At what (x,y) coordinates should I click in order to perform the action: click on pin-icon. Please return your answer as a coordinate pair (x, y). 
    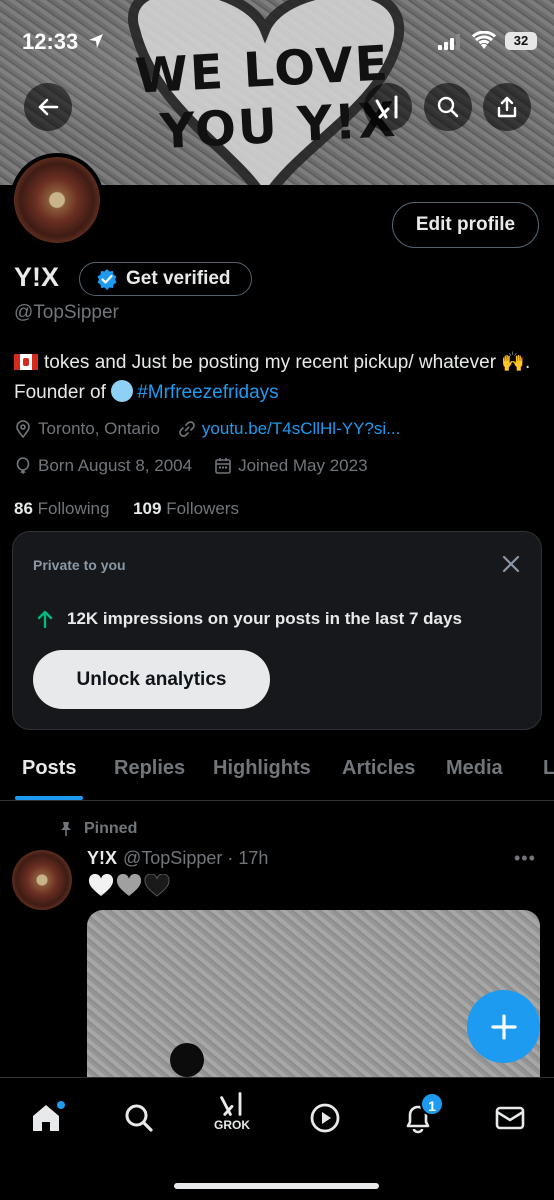
    Looking at the image, I should click on (66, 829).